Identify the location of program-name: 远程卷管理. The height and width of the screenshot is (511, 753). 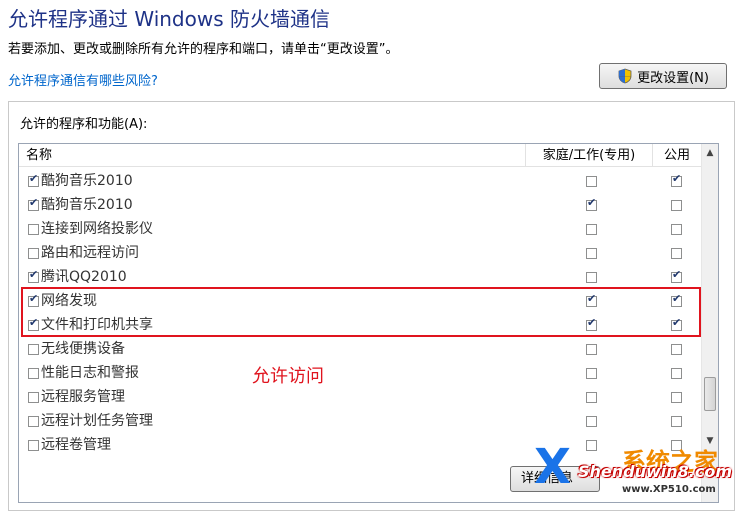
(76, 445).